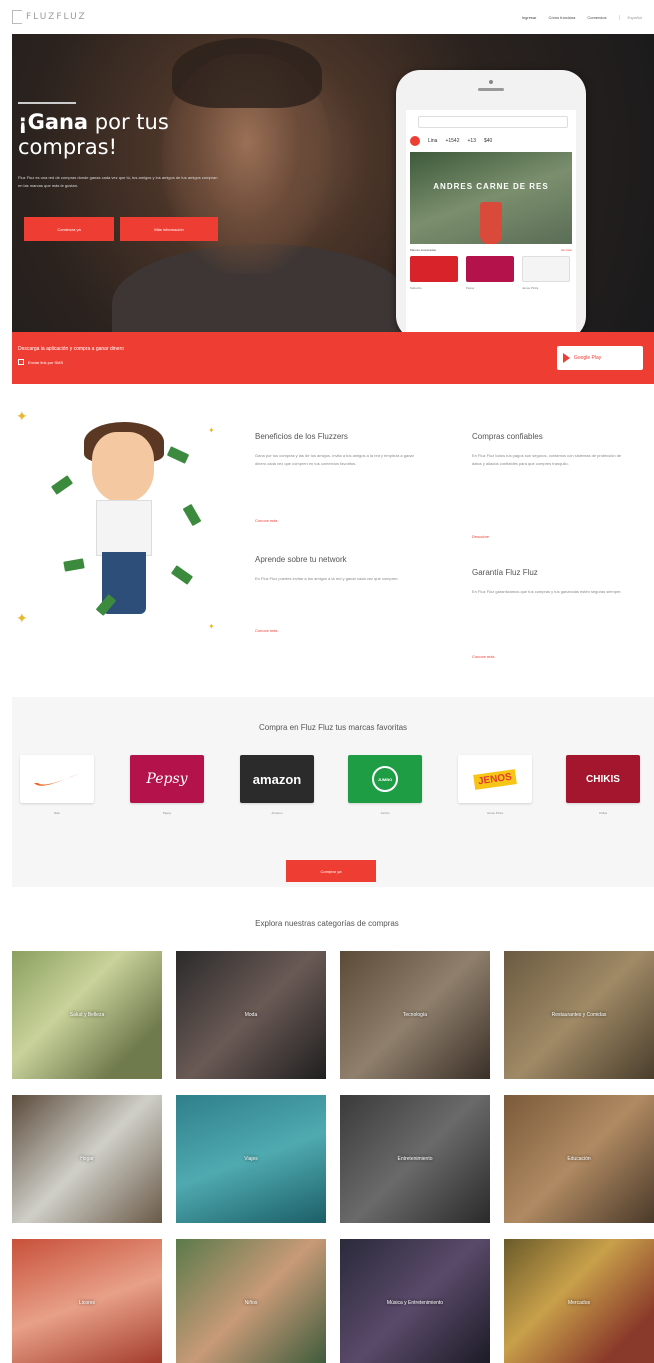 The image size is (654, 1363). What do you see at coordinates (415, 1015) in the screenshot?
I see `category-tile: Tecnología` at bounding box center [415, 1015].